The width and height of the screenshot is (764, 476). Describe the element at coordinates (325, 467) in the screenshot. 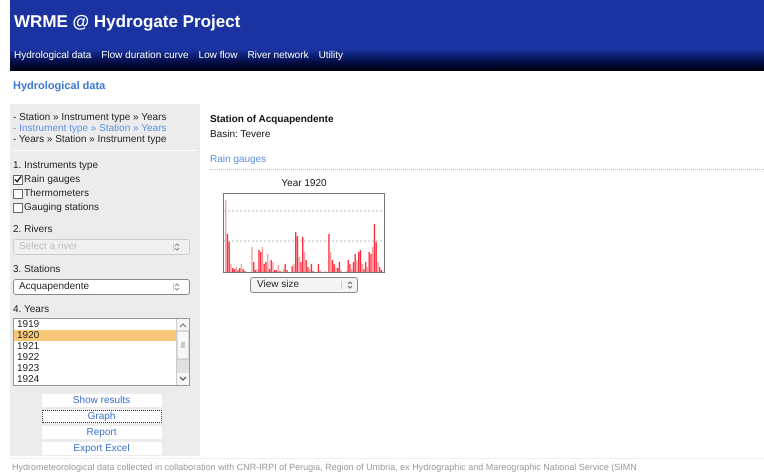

I see `footer-note: Hydrometeorological data collected in collaboration with CNR-IRPI of Perugia, Region of Umbria, ex Hydrographic and Mareographic National Service (SIMN` at that location.